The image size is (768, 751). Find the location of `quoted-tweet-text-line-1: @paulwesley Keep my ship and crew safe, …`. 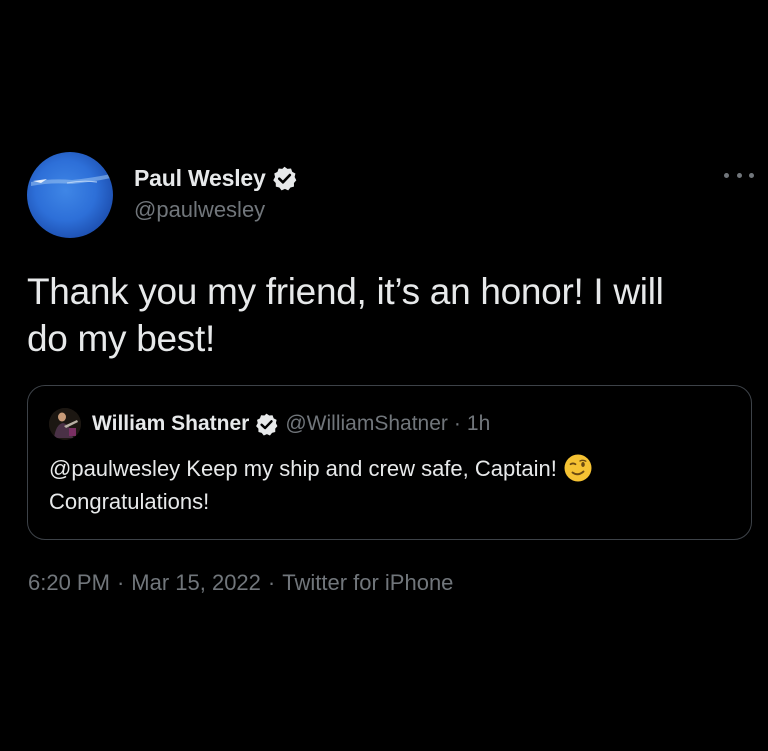

quoted-tweet-text-line-1: @paulwesley Keep my ship and crew safe, … is located at coordinates (394, 468).